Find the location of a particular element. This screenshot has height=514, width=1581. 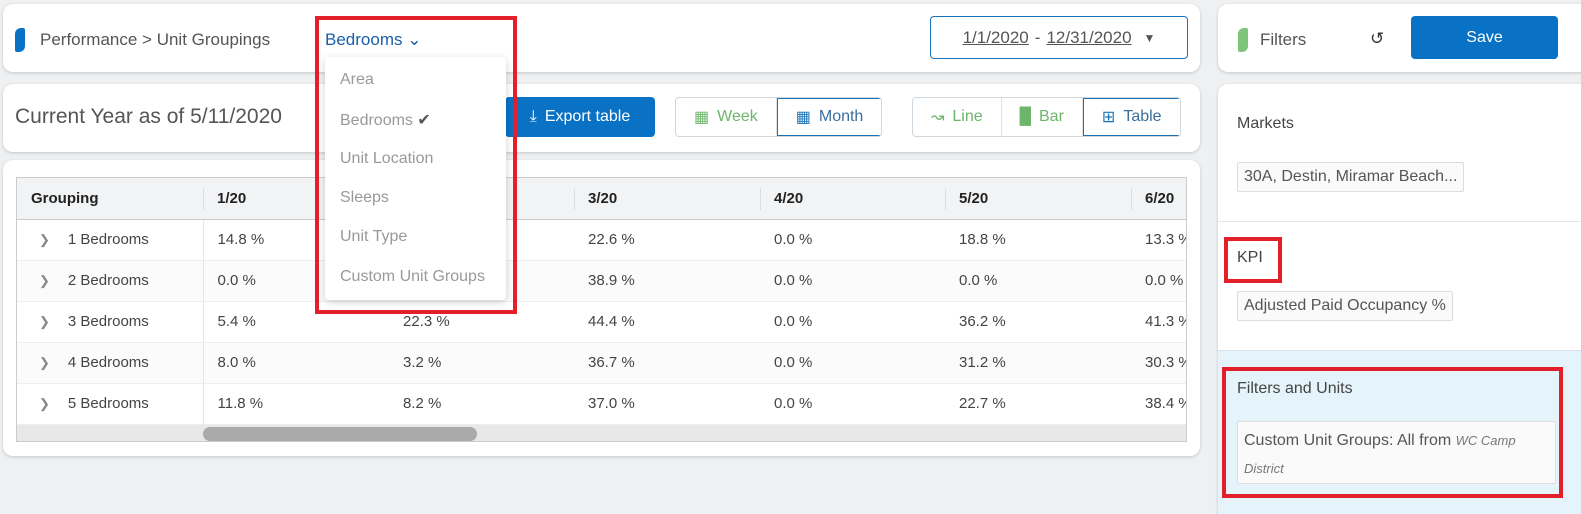

column-header: 6/20 is located at coordinates (1158, 199).